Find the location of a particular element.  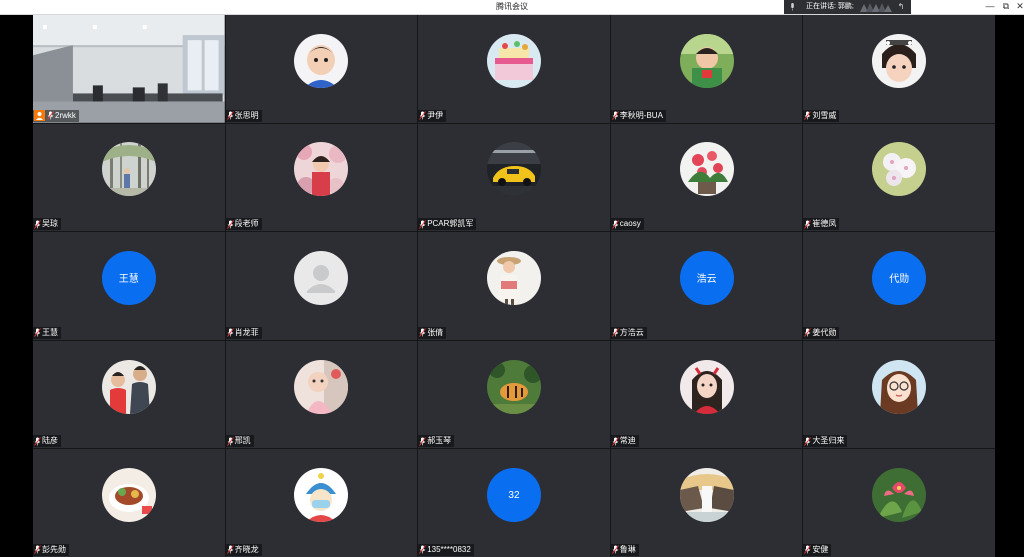

participant-tile: 齐晓龙 is located at coordinates (321, 503).